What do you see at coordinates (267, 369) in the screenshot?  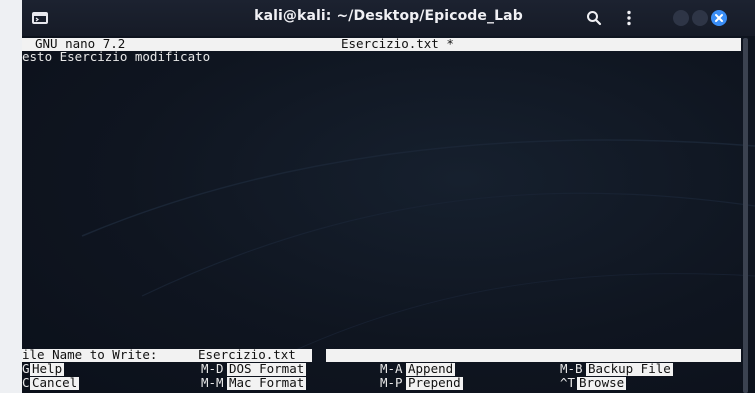 I see `shortcut-dos-format: DOS Format` at bounding box center [267, 369].